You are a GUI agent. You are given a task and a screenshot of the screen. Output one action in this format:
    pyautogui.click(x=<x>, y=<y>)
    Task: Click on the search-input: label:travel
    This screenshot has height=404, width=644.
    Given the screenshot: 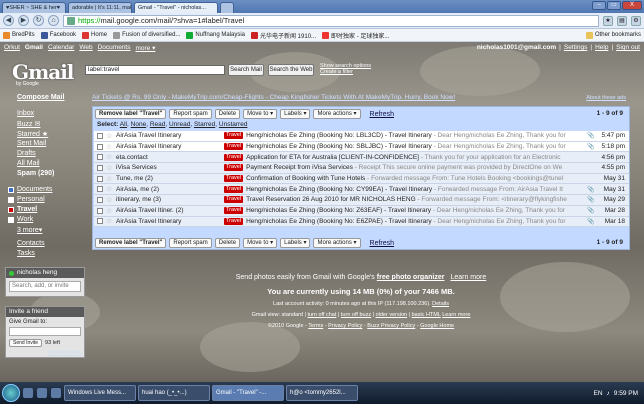 What is the action you would take?
    pyautogui.click(x=155, y=70)
    